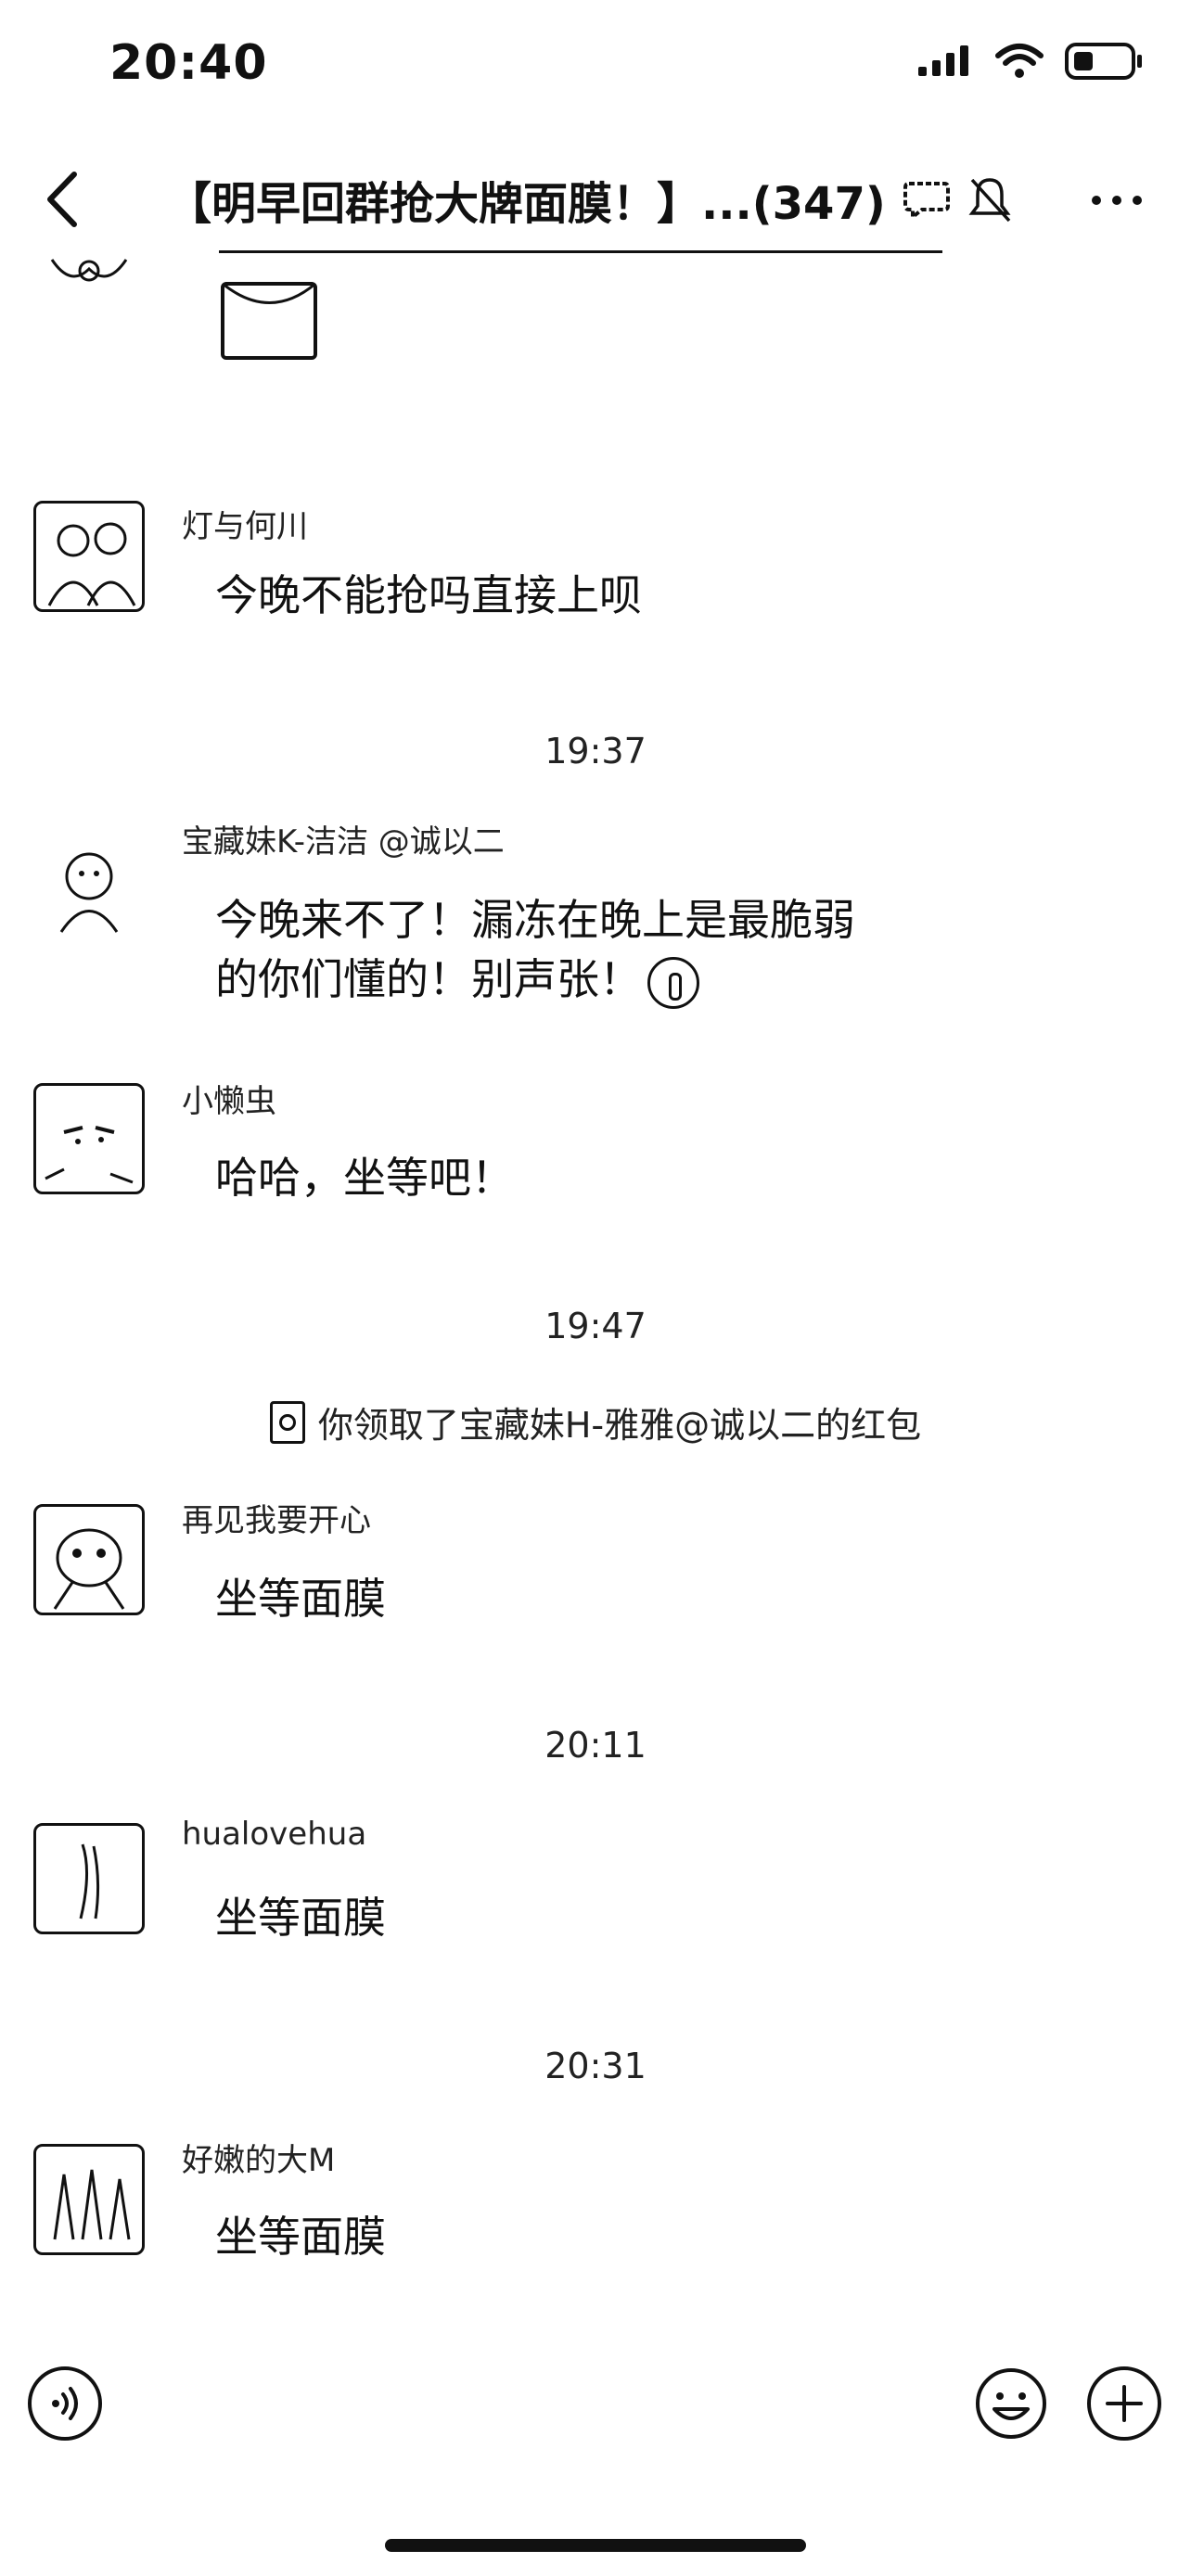 The image size is (1191, 2576). What do you see at coordinates (526, 204) in the screenshot?
I see `chat-title-text: 【明早回群抢大牌面膜！】...(347)` at bounding box center [526, 204].